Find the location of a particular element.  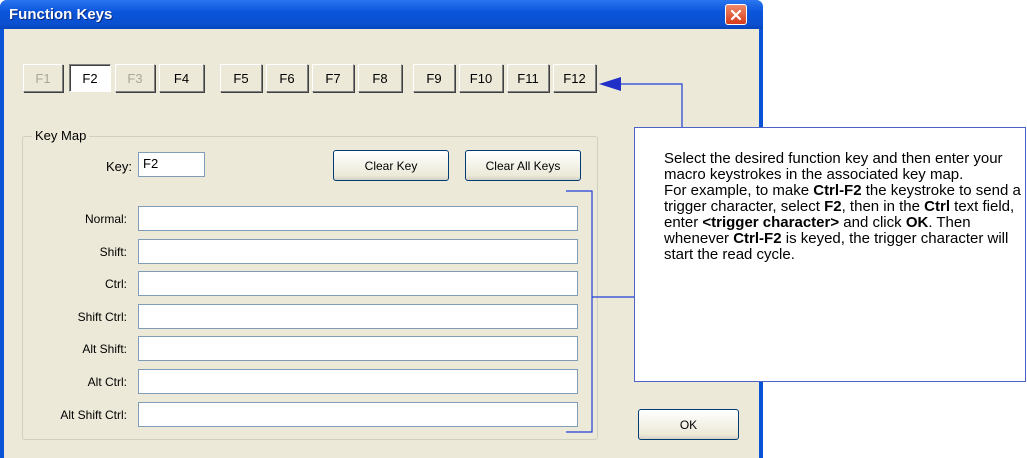

arrow-head-icon is located at coordinates (610, 84).